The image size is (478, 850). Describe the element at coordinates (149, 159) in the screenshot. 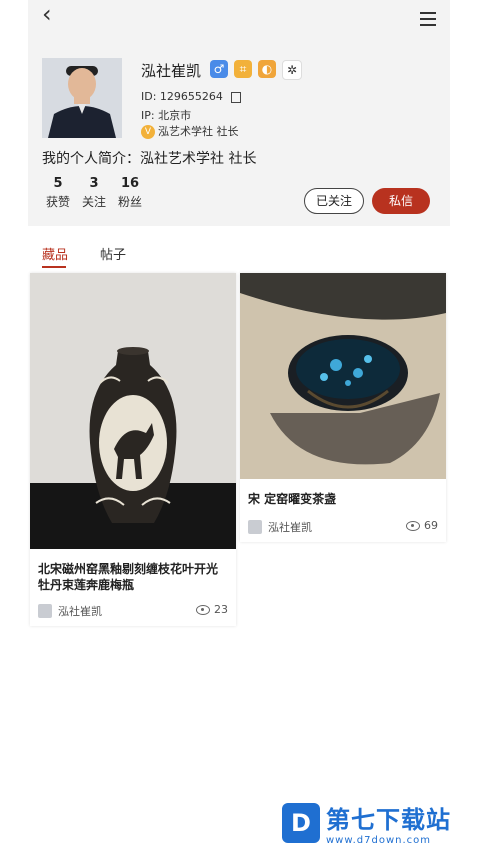

I see `user-intro: 我的个人简介：泓社艺术学社 社长` at that location.